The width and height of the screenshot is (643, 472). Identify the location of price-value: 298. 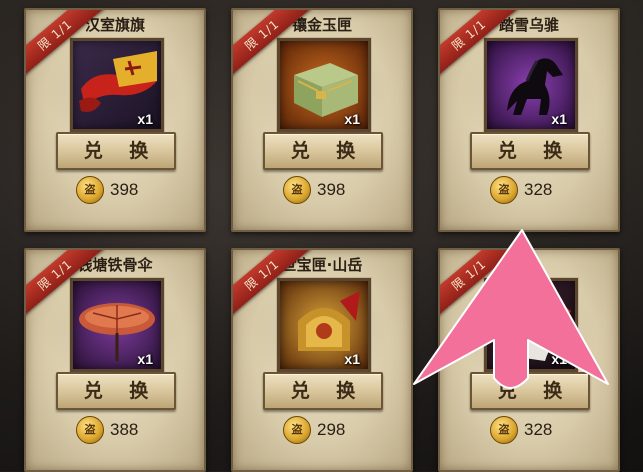
(331, 429).